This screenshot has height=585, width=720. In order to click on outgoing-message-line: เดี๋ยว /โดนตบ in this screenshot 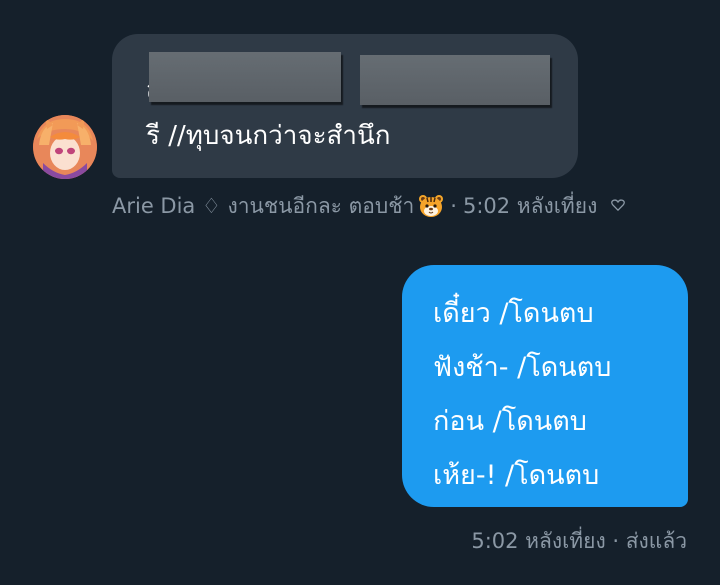, I will do `click(513, 313)`.